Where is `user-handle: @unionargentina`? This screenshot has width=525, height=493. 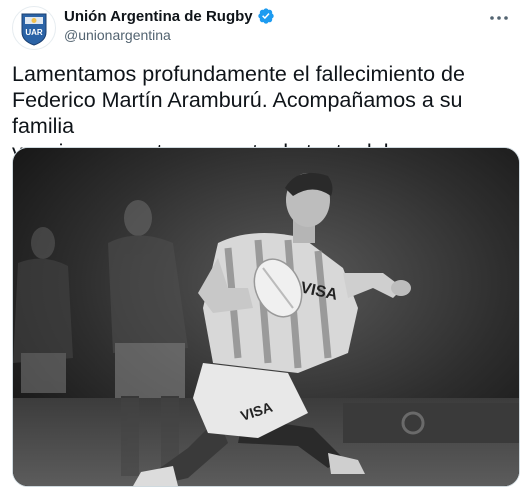
user-handle: @unionargentina is located at coordinates (169, 35).